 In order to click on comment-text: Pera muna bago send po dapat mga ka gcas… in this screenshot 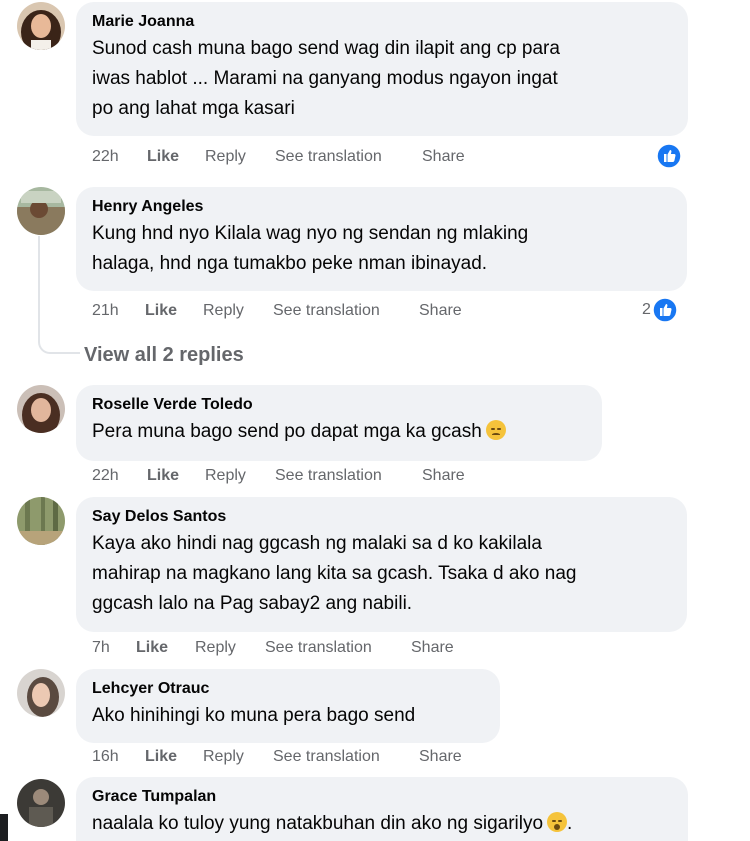, I will do `click(339, 432)`.